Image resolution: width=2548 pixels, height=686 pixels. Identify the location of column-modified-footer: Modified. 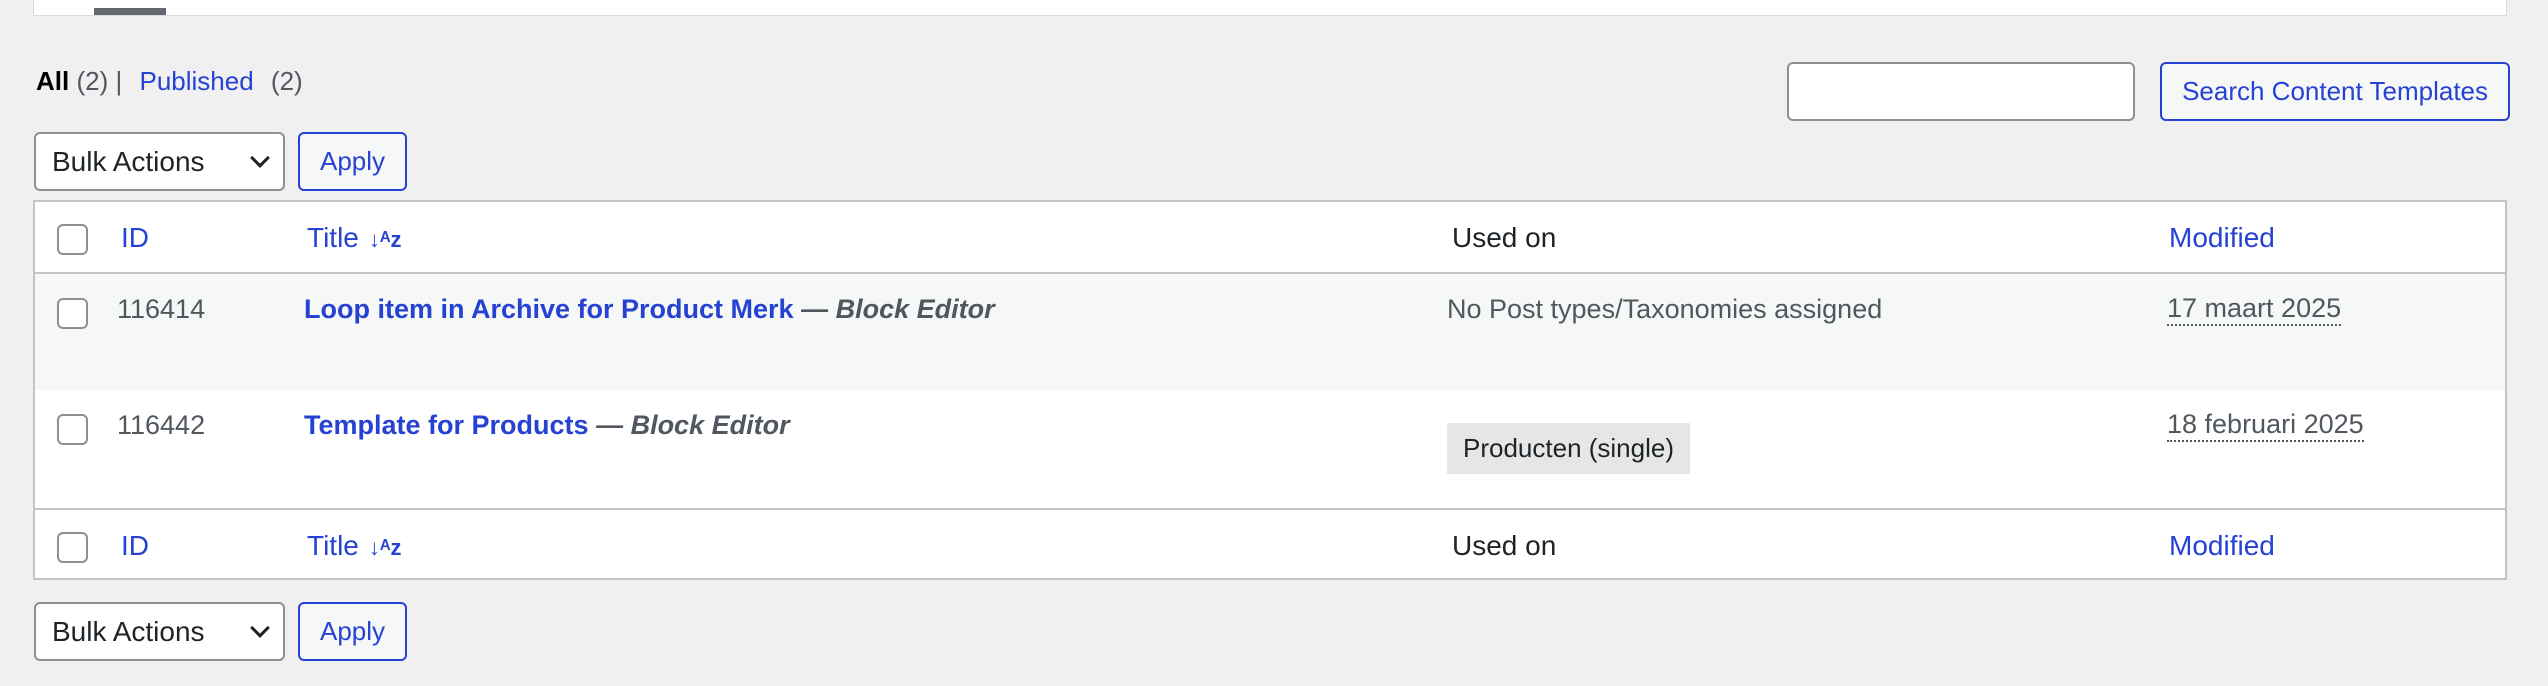
(2222, 546).